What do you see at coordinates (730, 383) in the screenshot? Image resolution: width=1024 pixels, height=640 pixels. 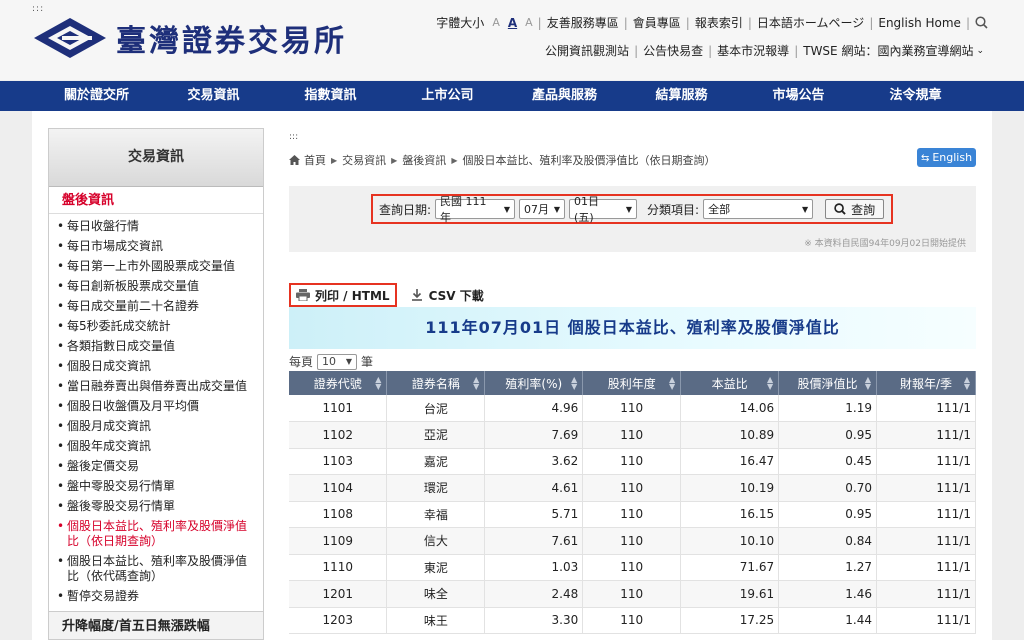 I see `col-header-pe: 本益比 ▲ ▼` at bounding box center [730, 383].